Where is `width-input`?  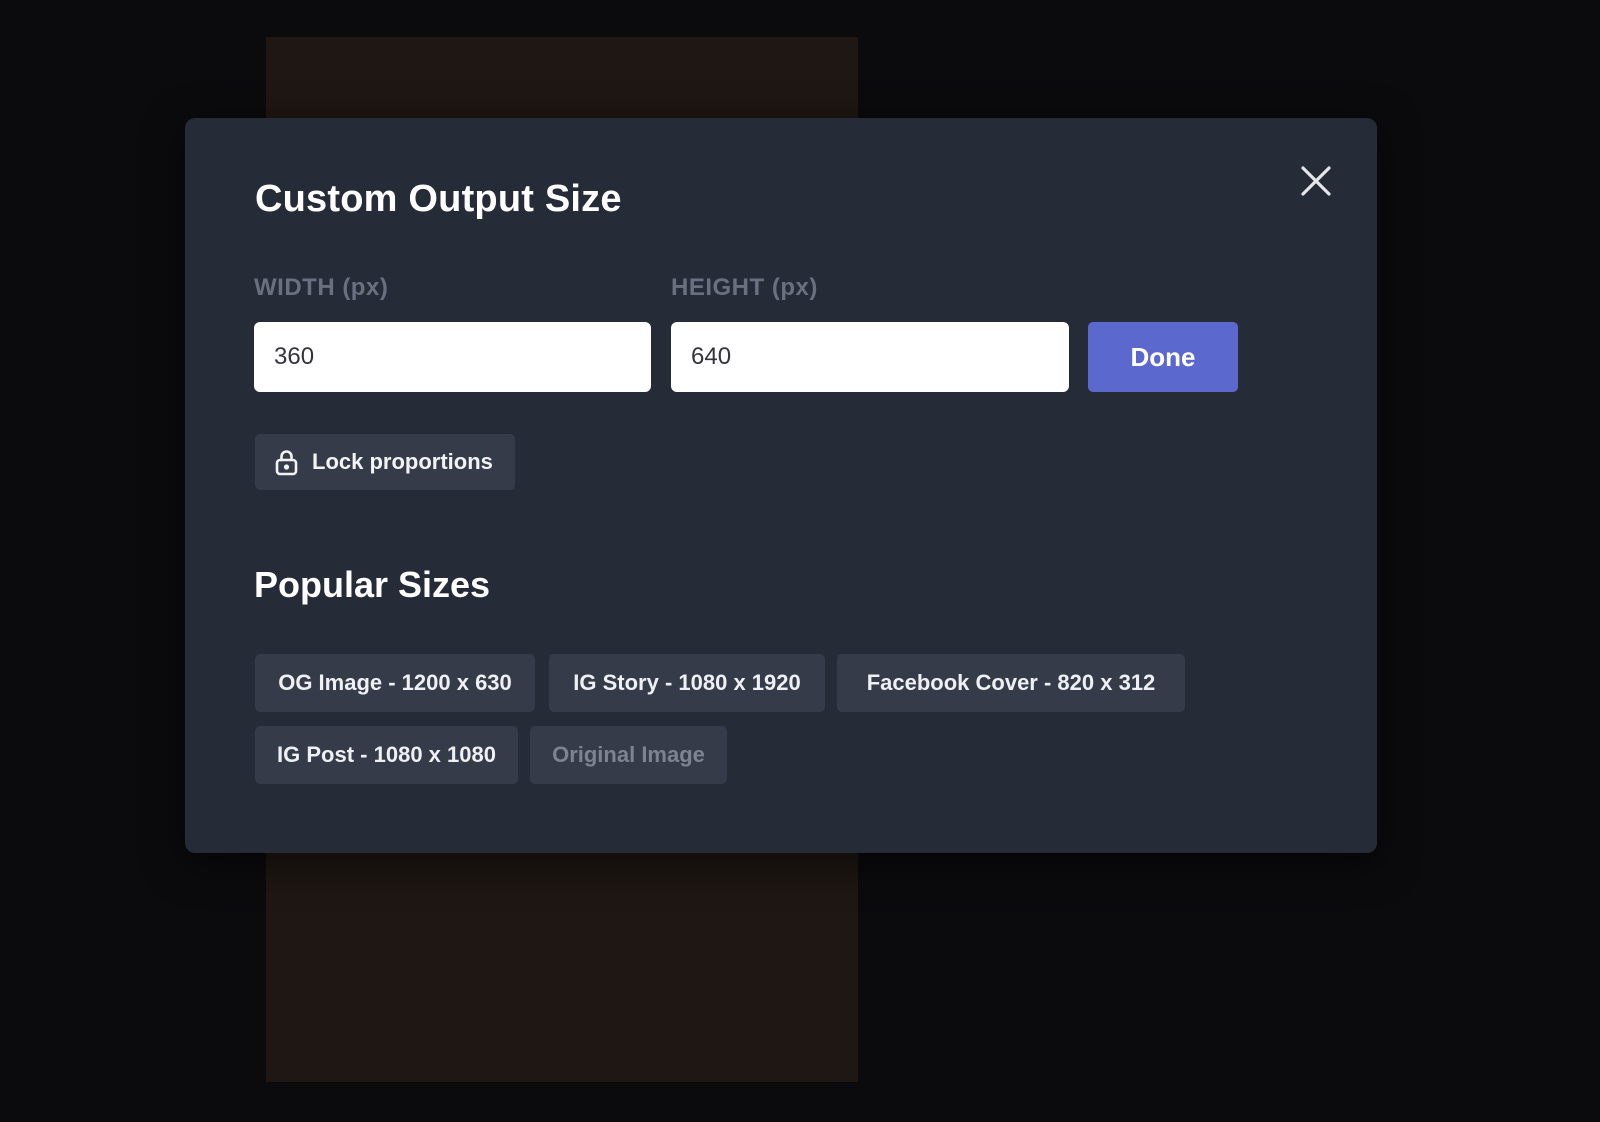 width-input is located at coordinates (452, 357).